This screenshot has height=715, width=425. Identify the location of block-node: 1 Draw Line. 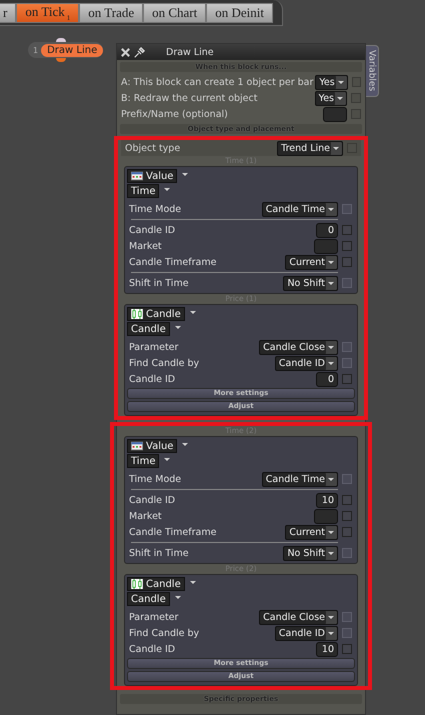
(66, 50).